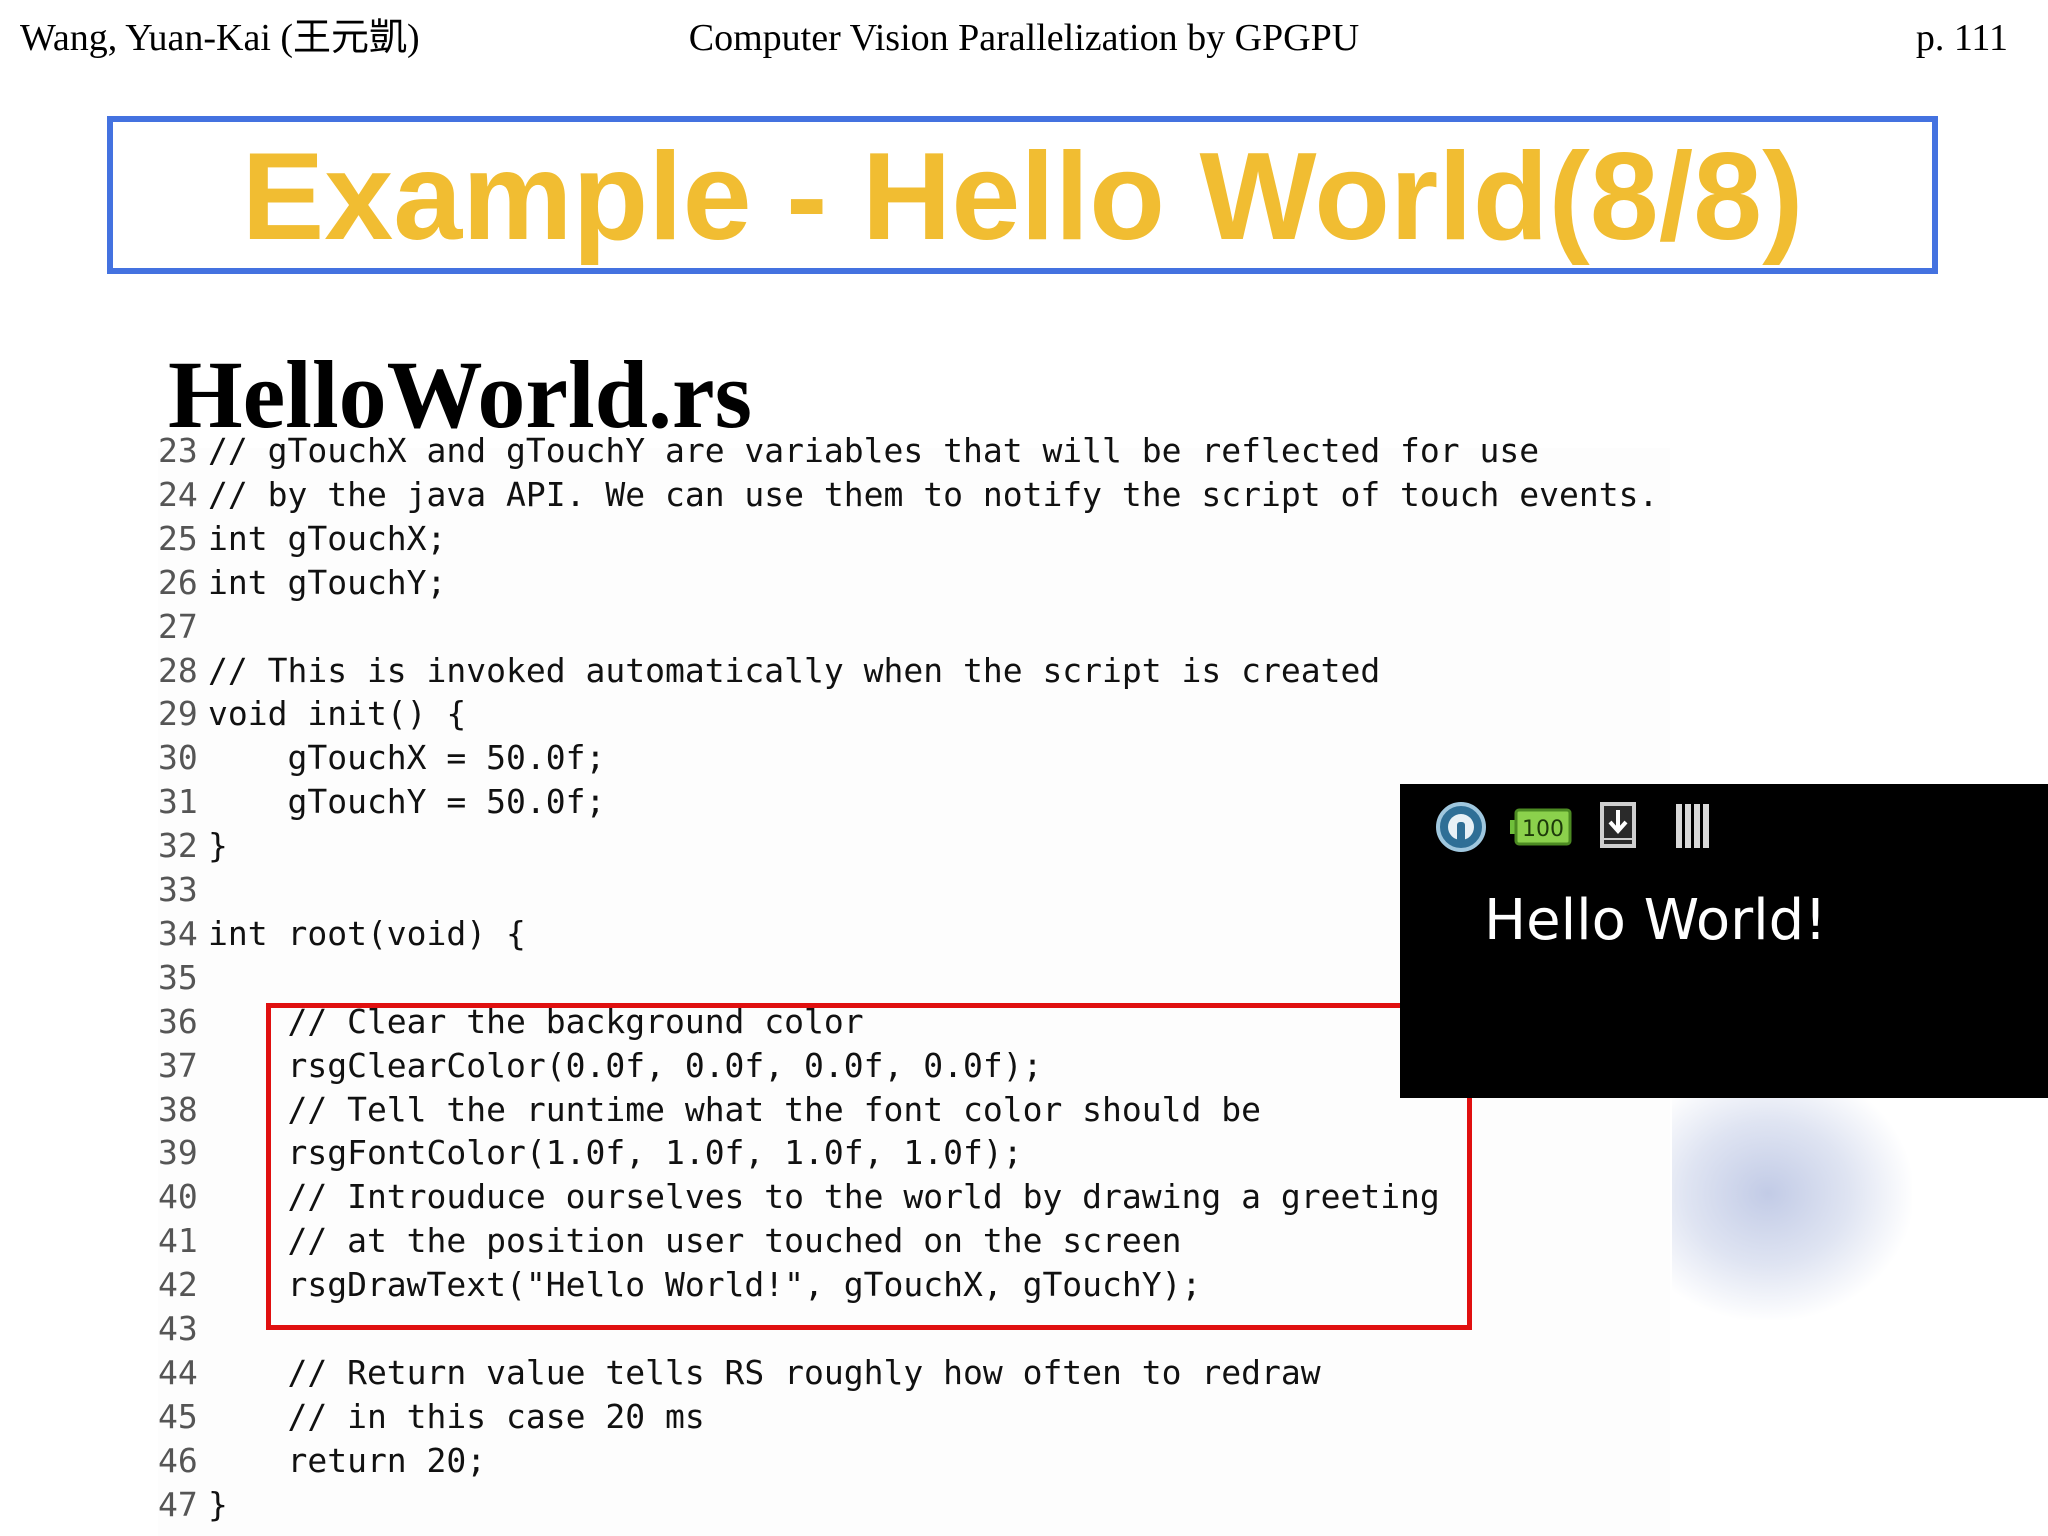 This screenshot has width=2048, height=1536. Describe the element at coordinates (178, 1197) in the screenshot. I see `line-number: 40` at that location.